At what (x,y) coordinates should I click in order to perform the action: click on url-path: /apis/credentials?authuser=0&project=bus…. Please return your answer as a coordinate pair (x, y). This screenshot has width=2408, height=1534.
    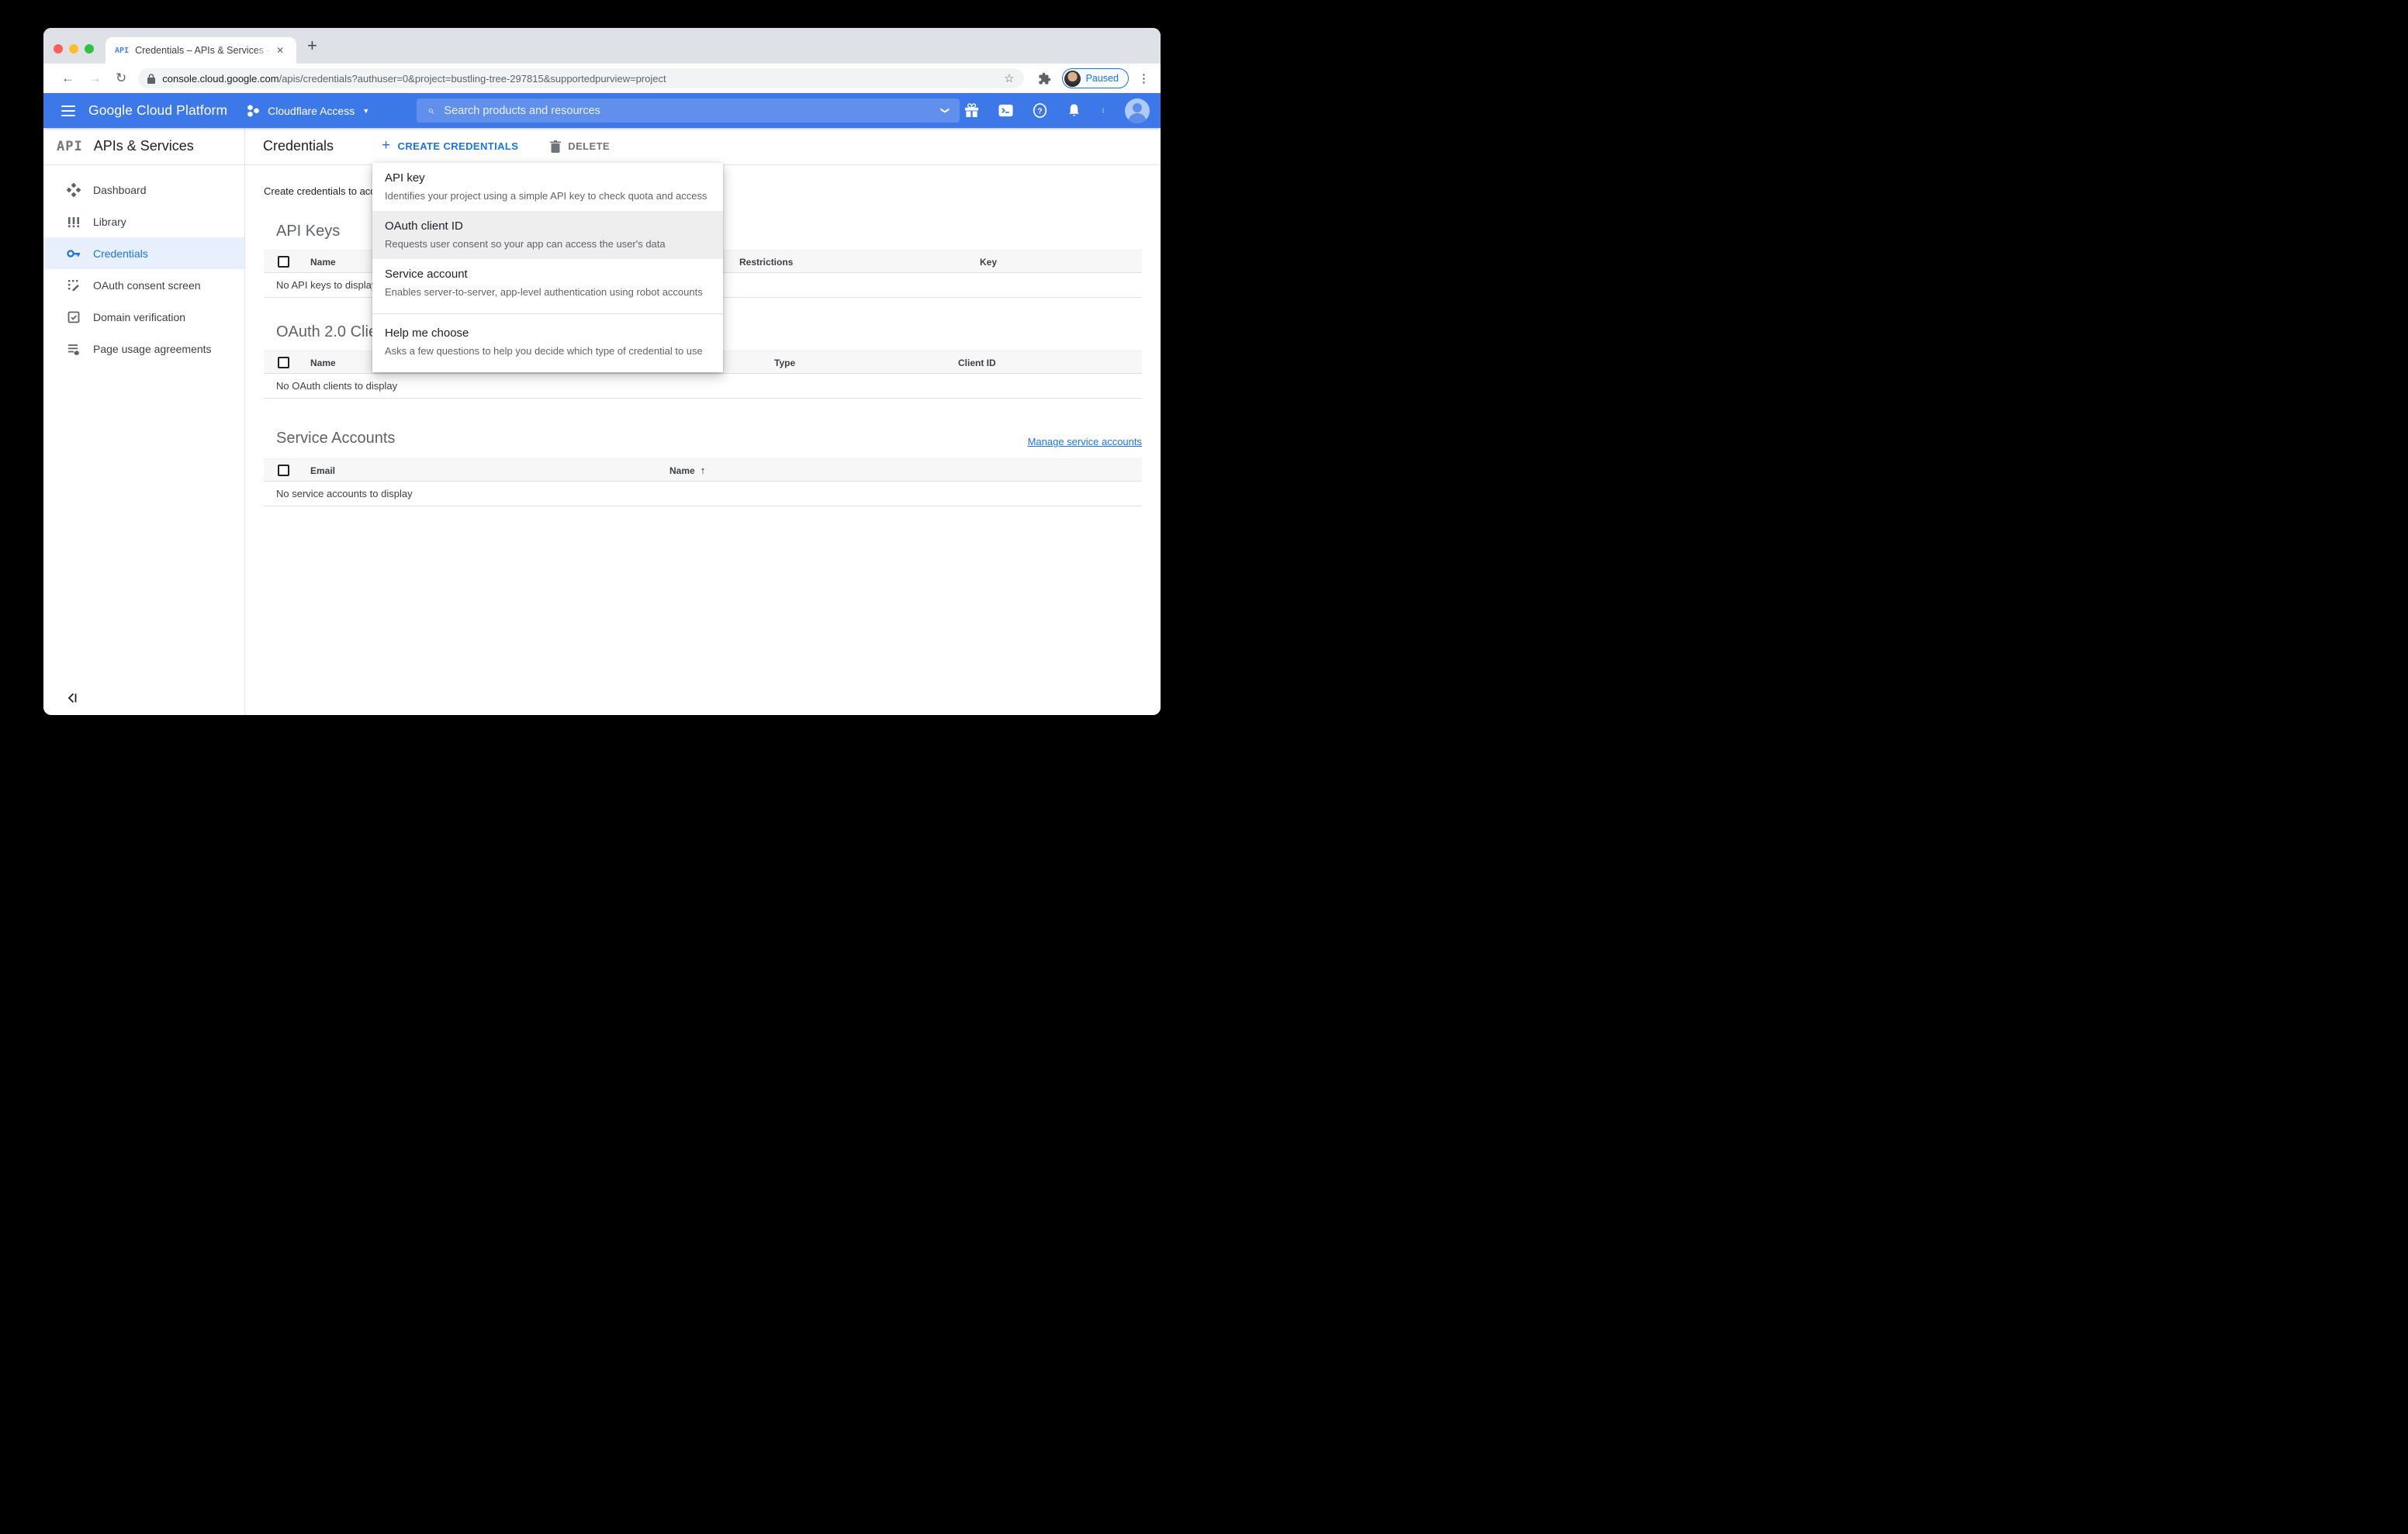
    Looking at the image, I should click on (472, 78).